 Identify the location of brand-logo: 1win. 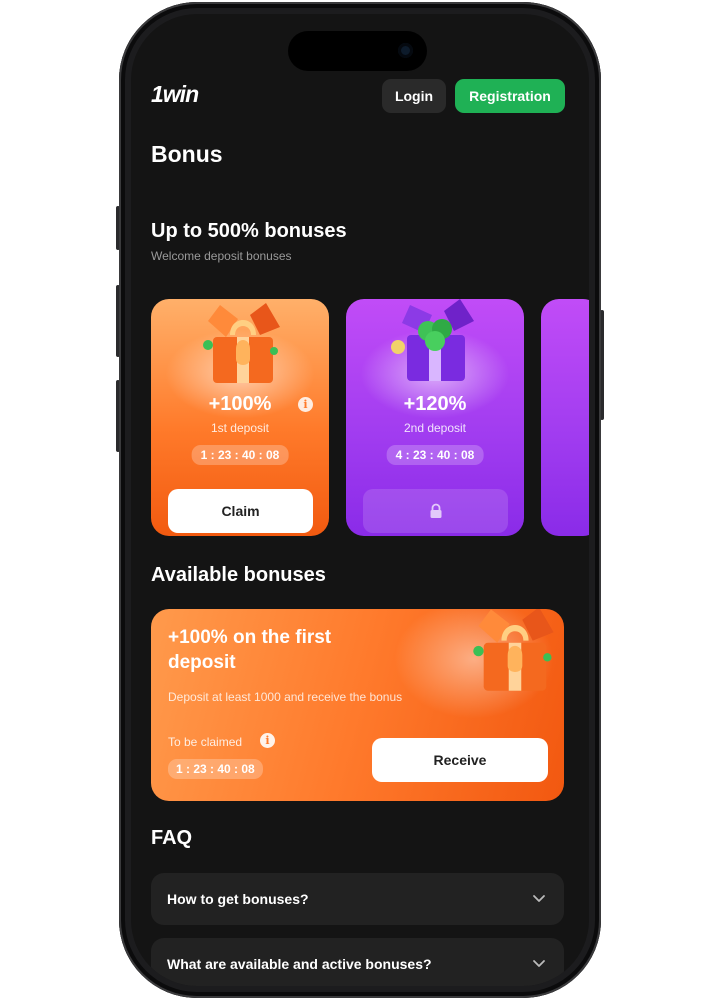
(175, 94).